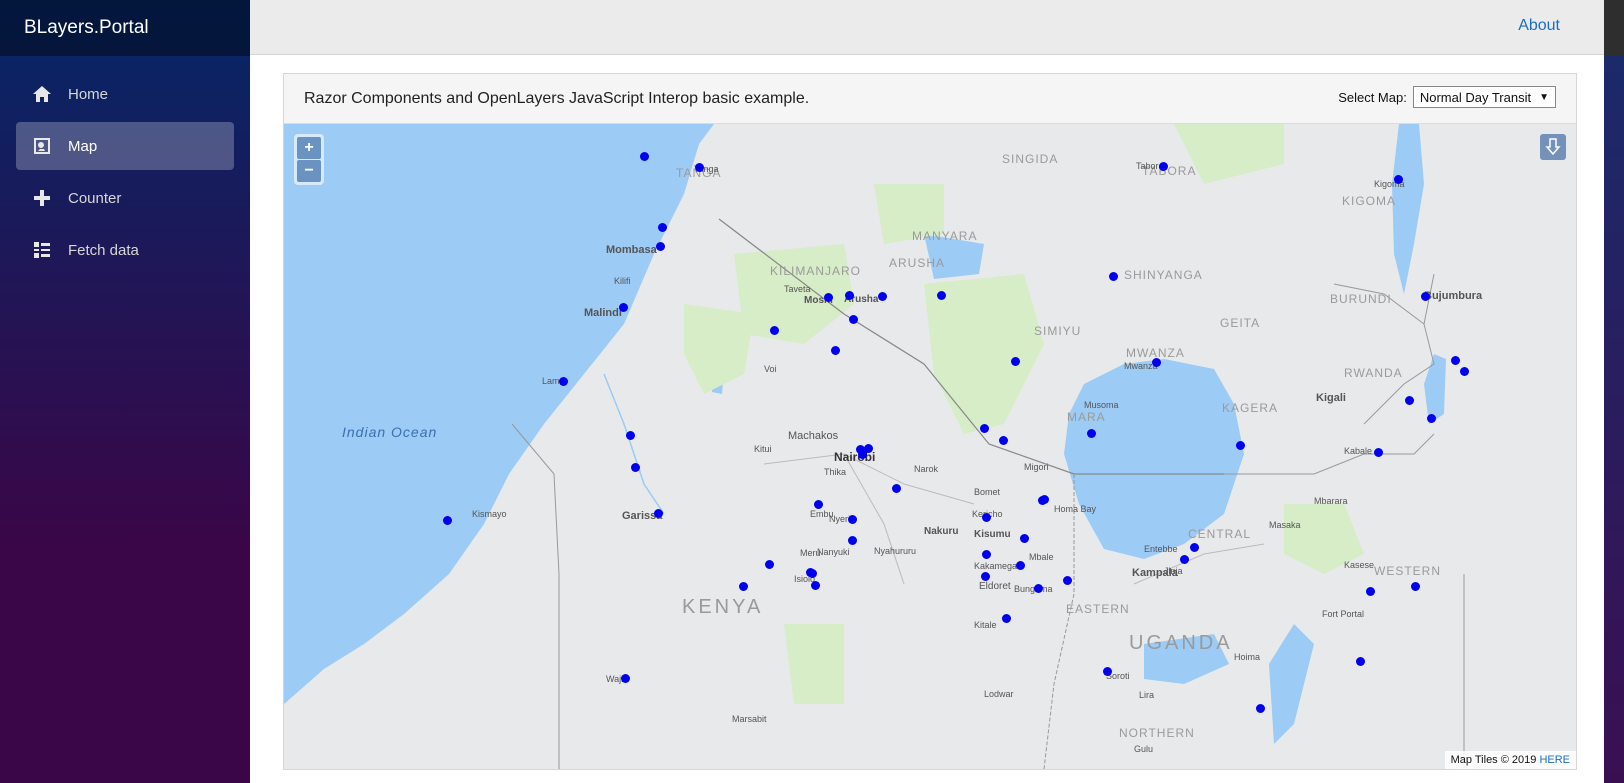 This screenshot has width=1624, height=783. I want to click on region-label: NORTHERN, so click(1157, 733).